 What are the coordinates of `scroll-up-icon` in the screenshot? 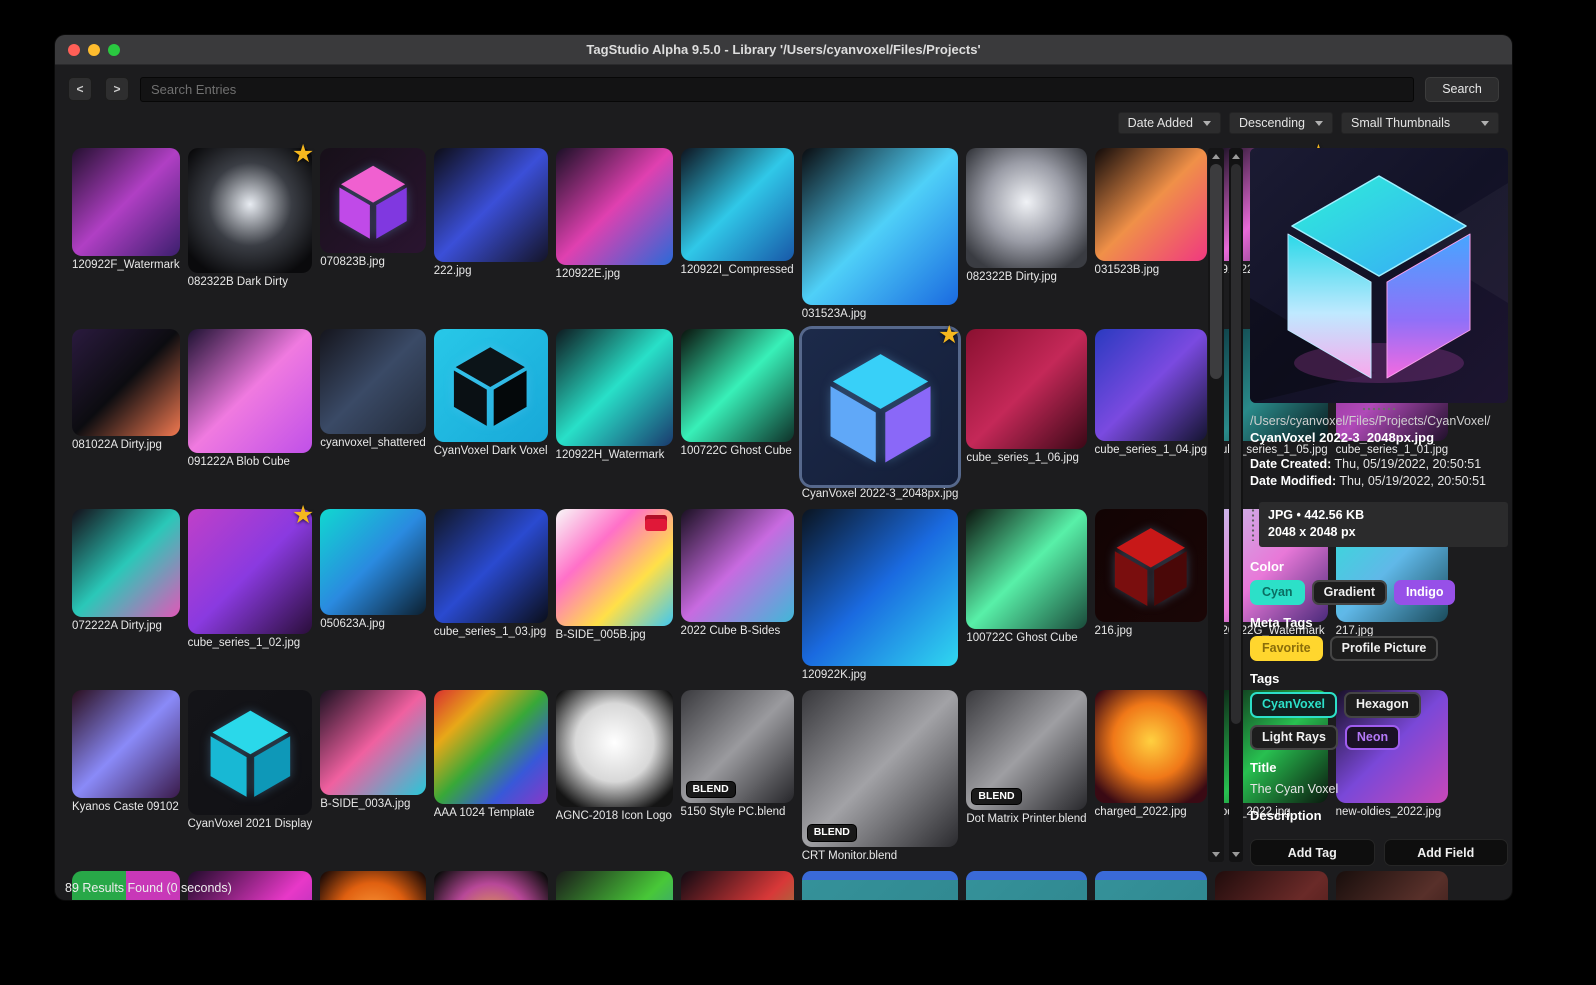 It's located at (1236, 156).